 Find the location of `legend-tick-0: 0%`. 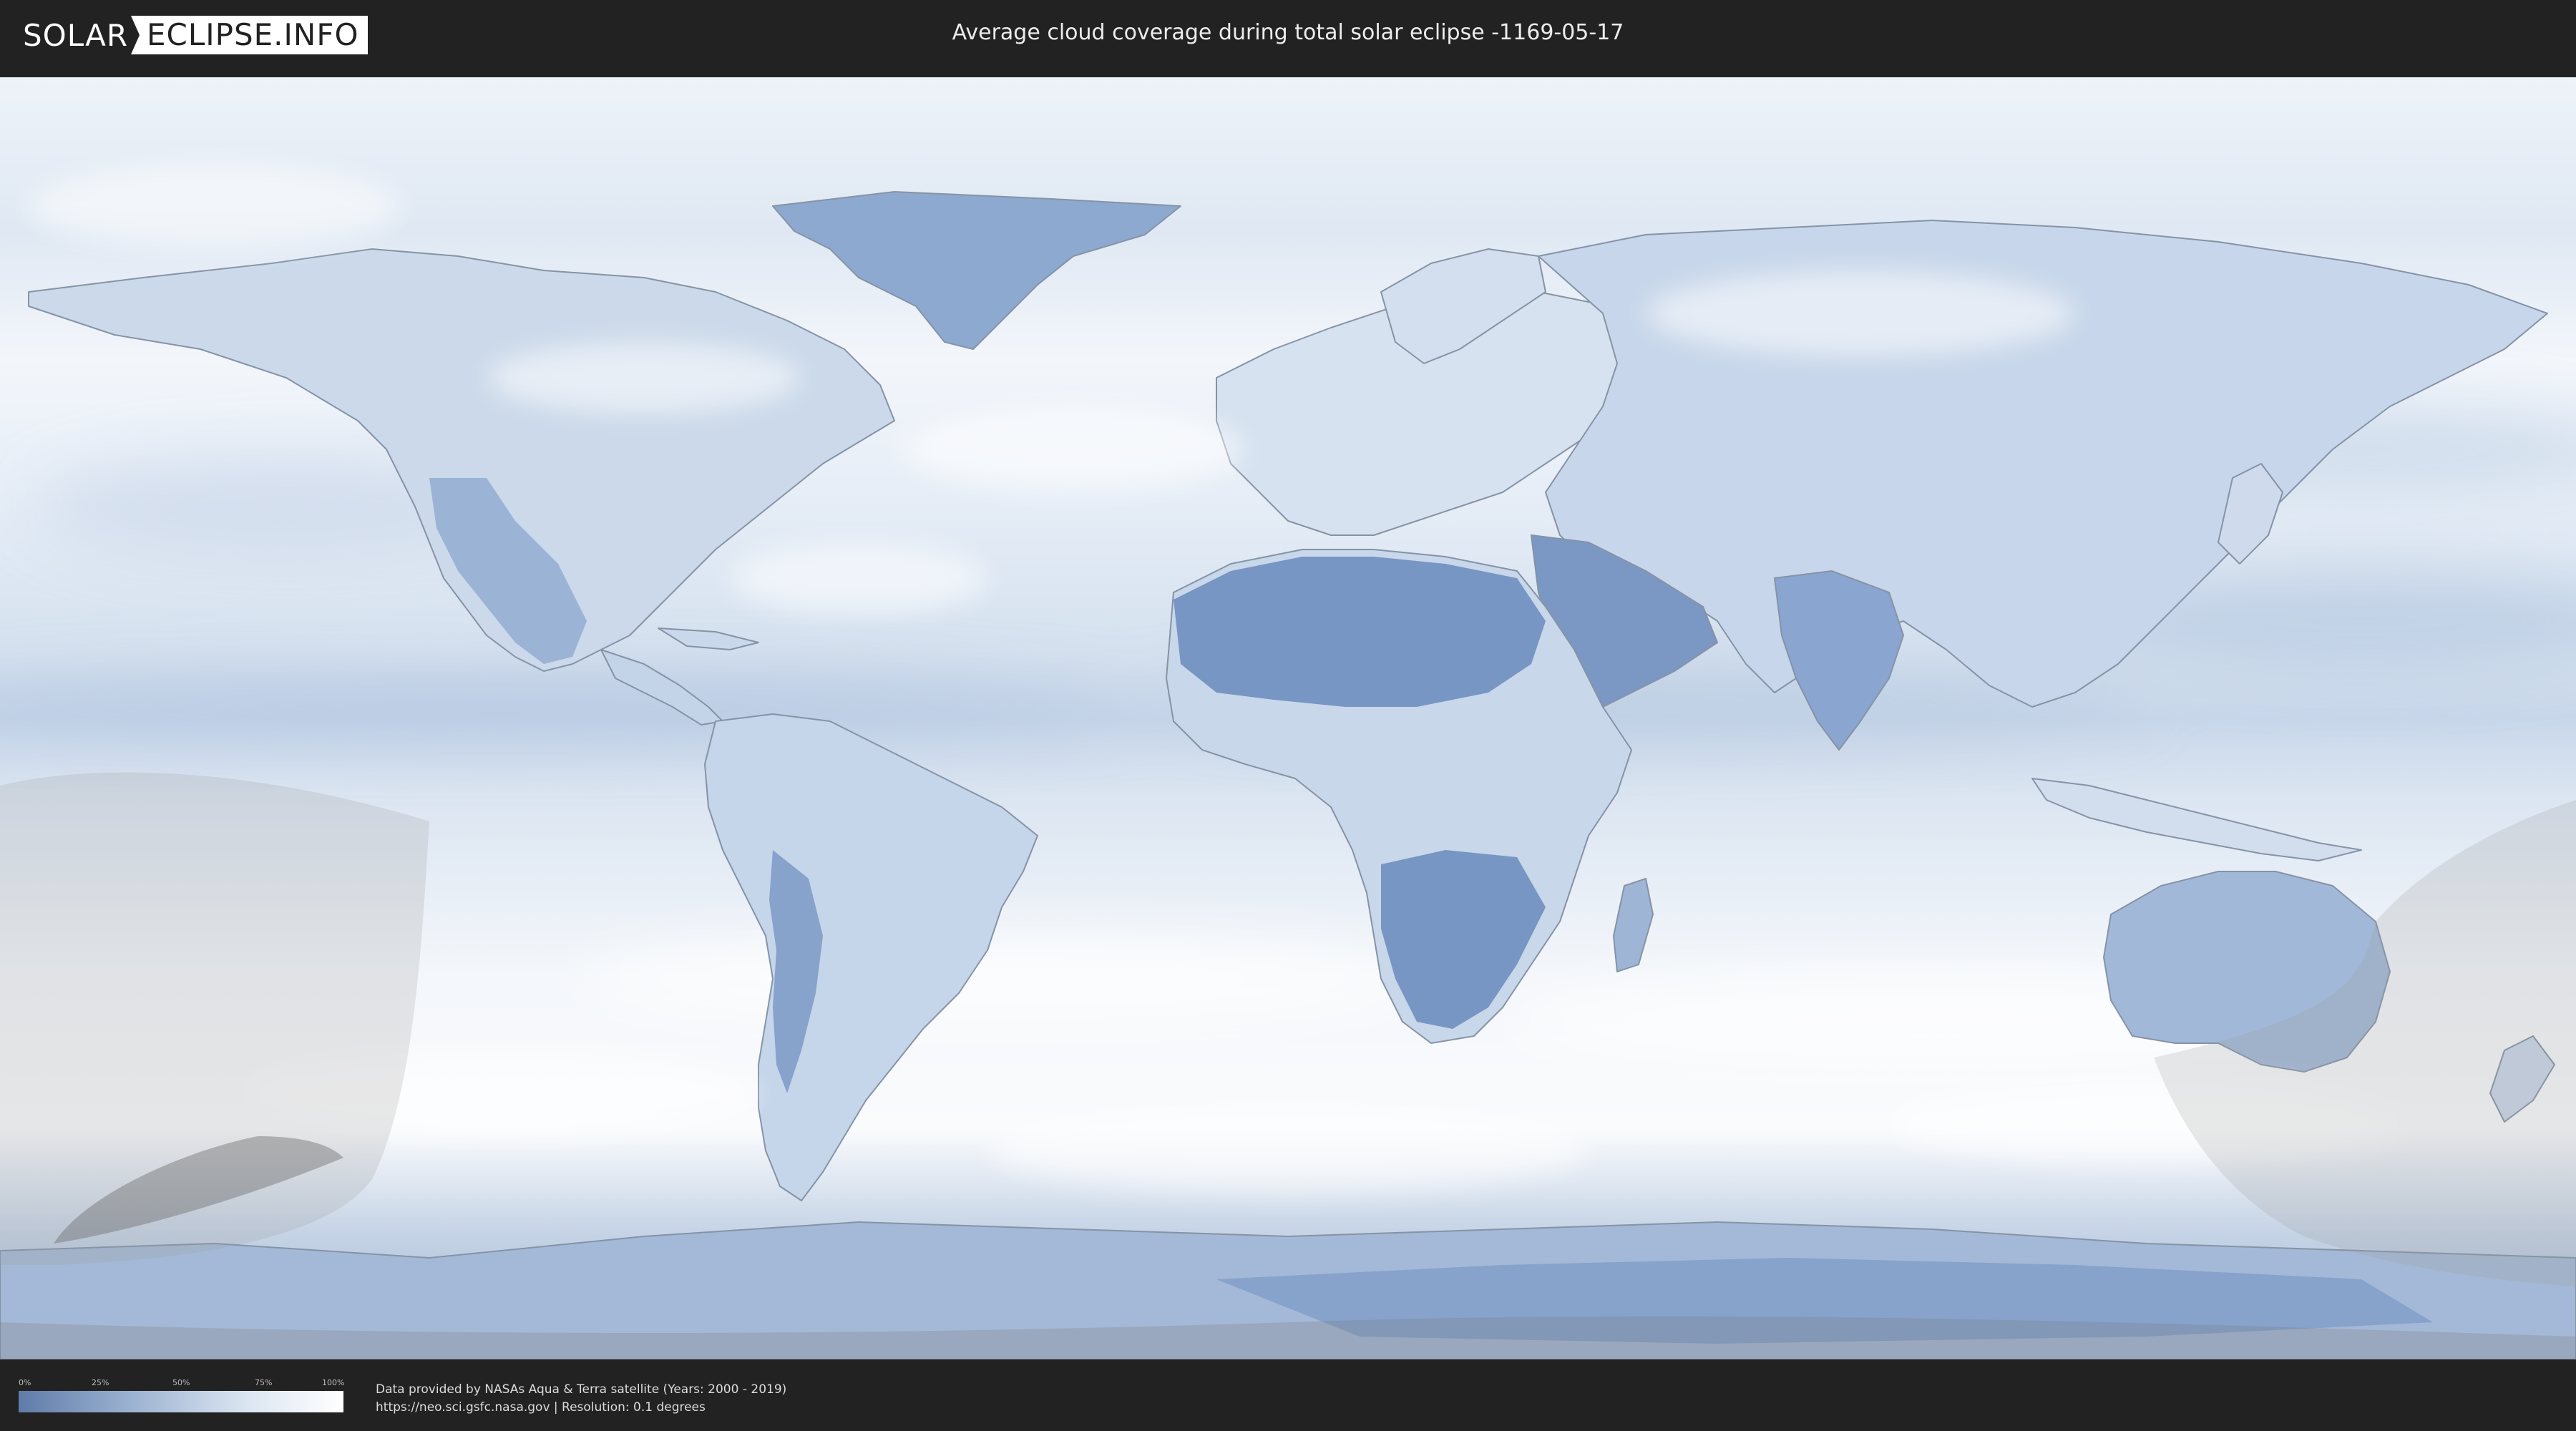

legend-tick-0: 0% is located at coordinates (25, 1383).